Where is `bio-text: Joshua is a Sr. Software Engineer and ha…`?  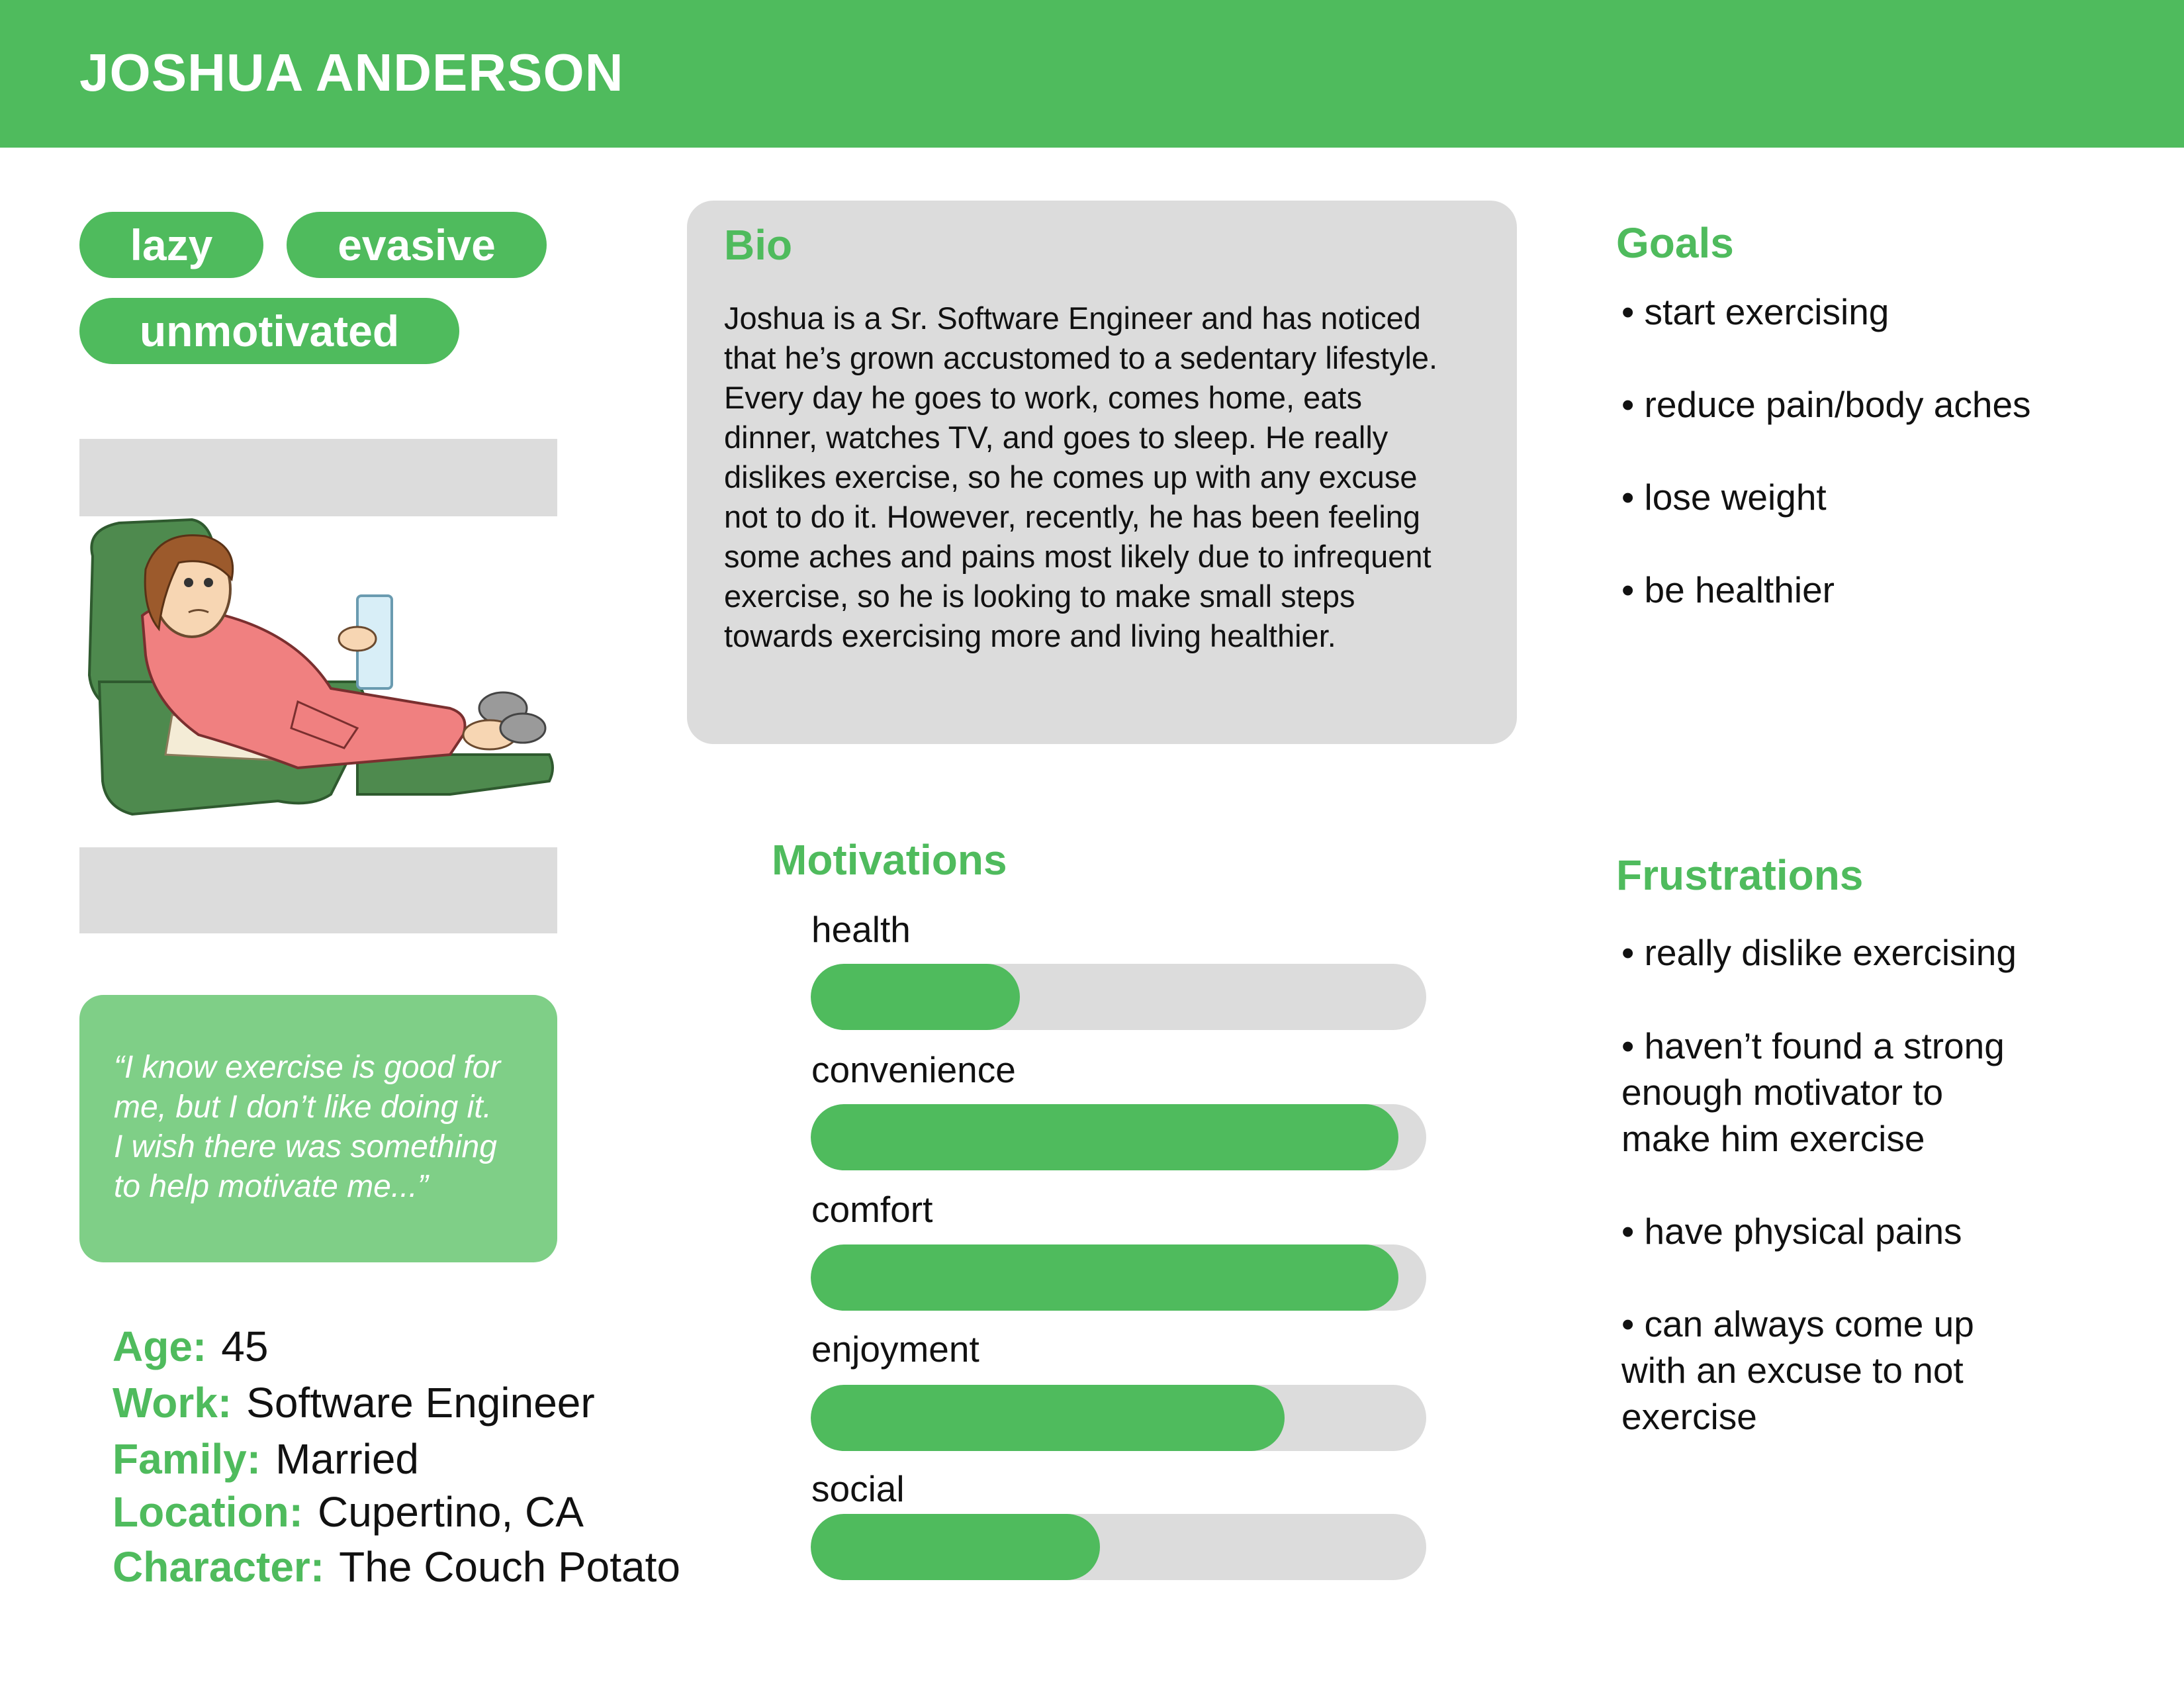
bio-text: Joshua is a Sr. Software Engineer and ha… is located at coordinates (1081, 477).